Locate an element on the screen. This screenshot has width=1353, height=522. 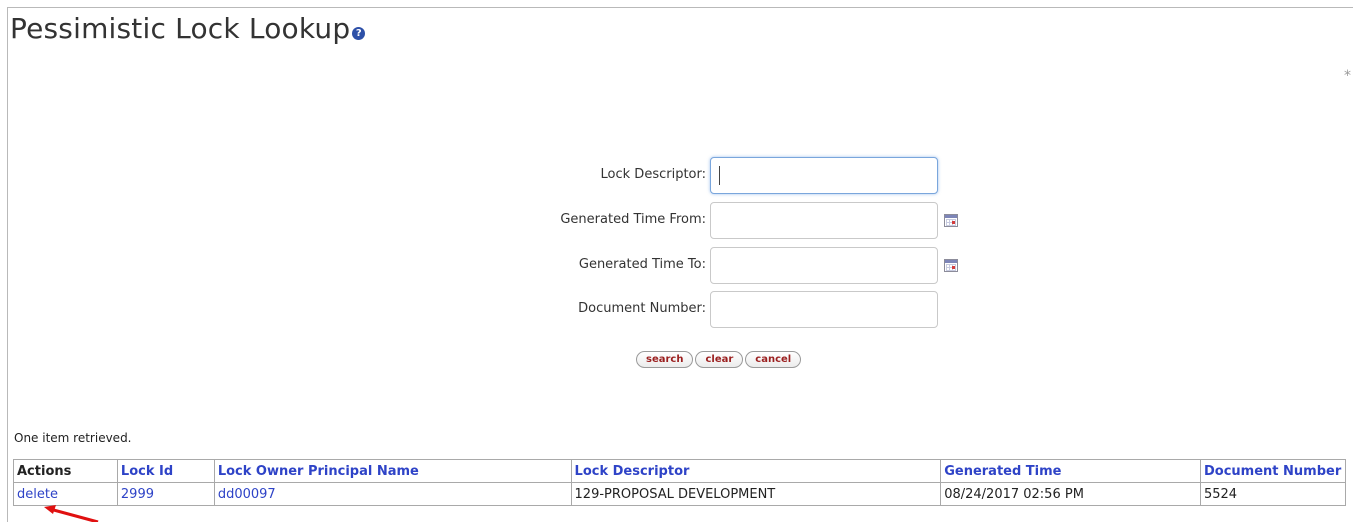
result-count: One item retrieved. is located at coordinates (73, 438).